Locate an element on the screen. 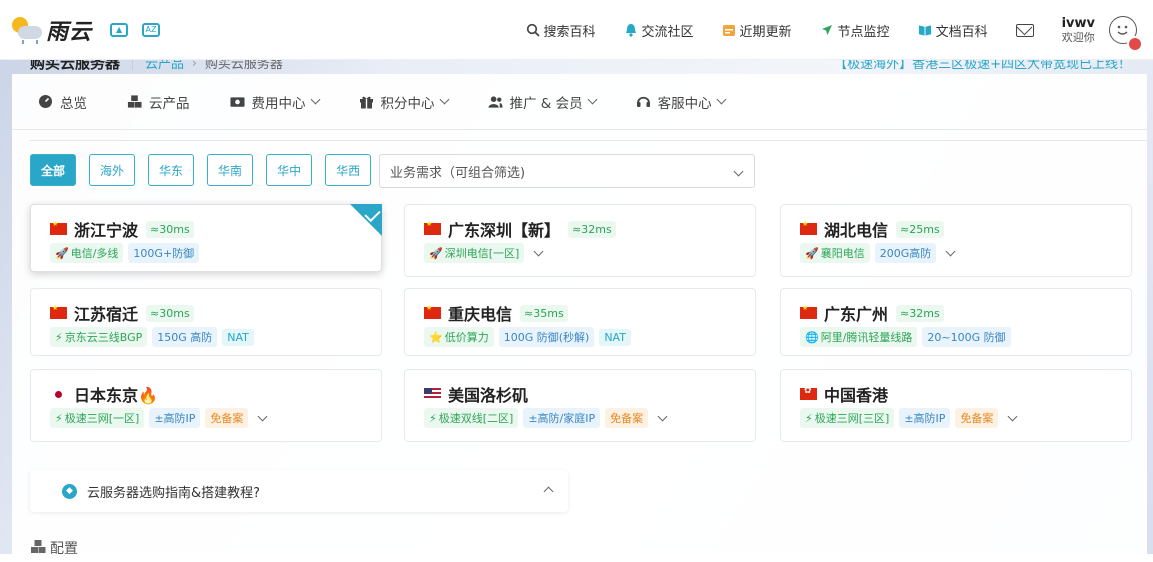 This screenshot has width=1153, height=562. purchase-guide-collapse: ◆ 云服务器选购指南&搭建教程? is located at coordinates (299, 491).